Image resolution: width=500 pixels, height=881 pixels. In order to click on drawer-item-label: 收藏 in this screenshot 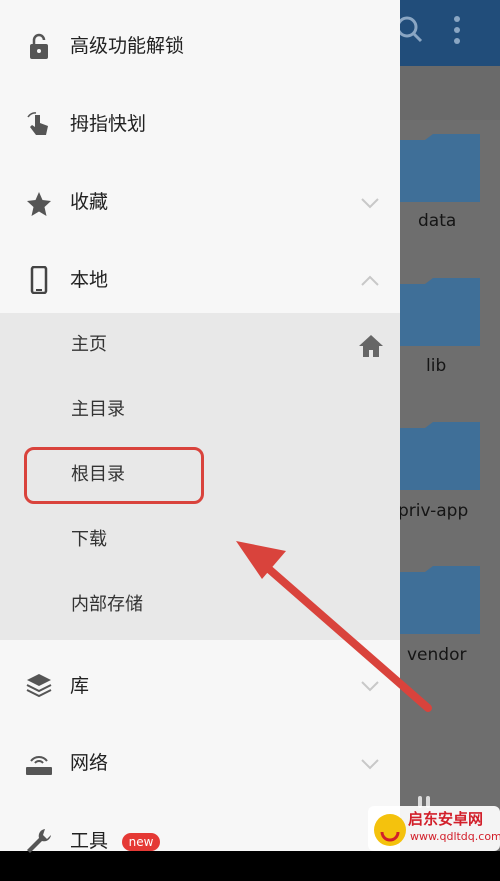, I will do `click(89, 202)`.